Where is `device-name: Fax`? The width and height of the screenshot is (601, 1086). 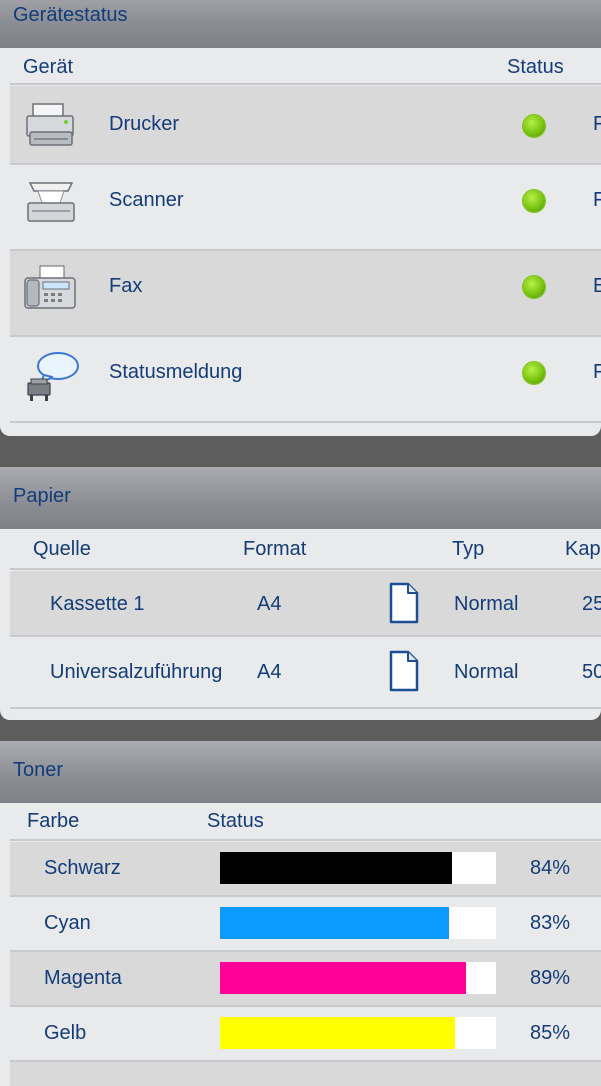
device-name: Fax is located at coordinates (126, 286).